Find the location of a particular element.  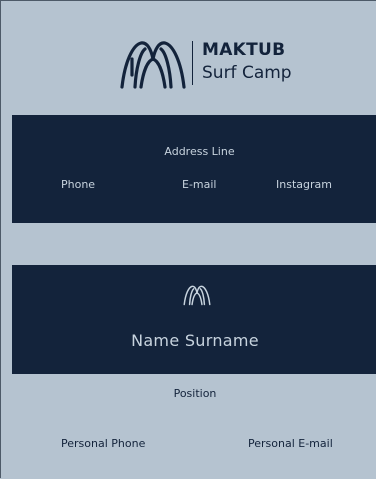

personal-email-label: Personal E-mail is located at coordinates (290, 443).